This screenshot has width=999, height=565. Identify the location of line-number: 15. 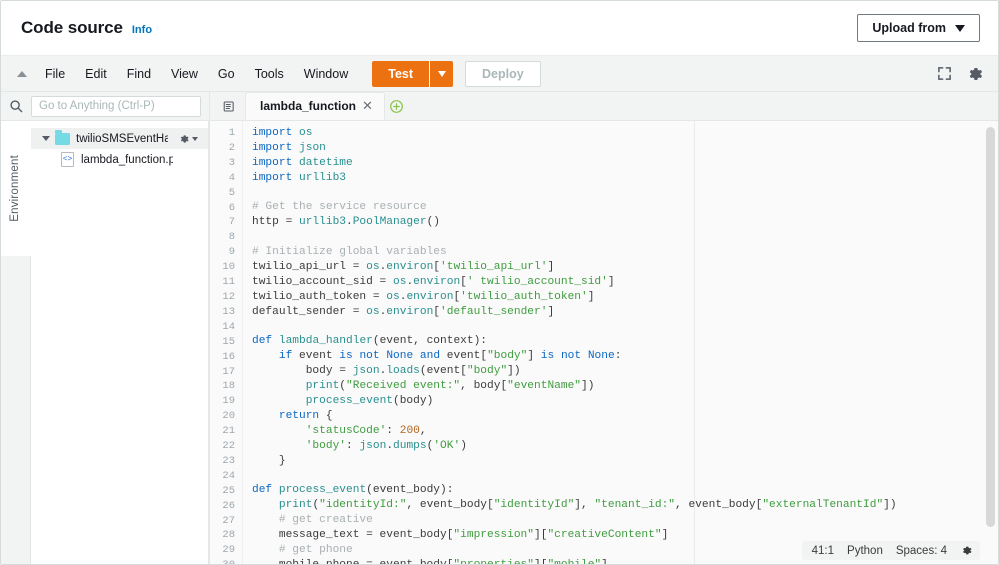
(228, 341).